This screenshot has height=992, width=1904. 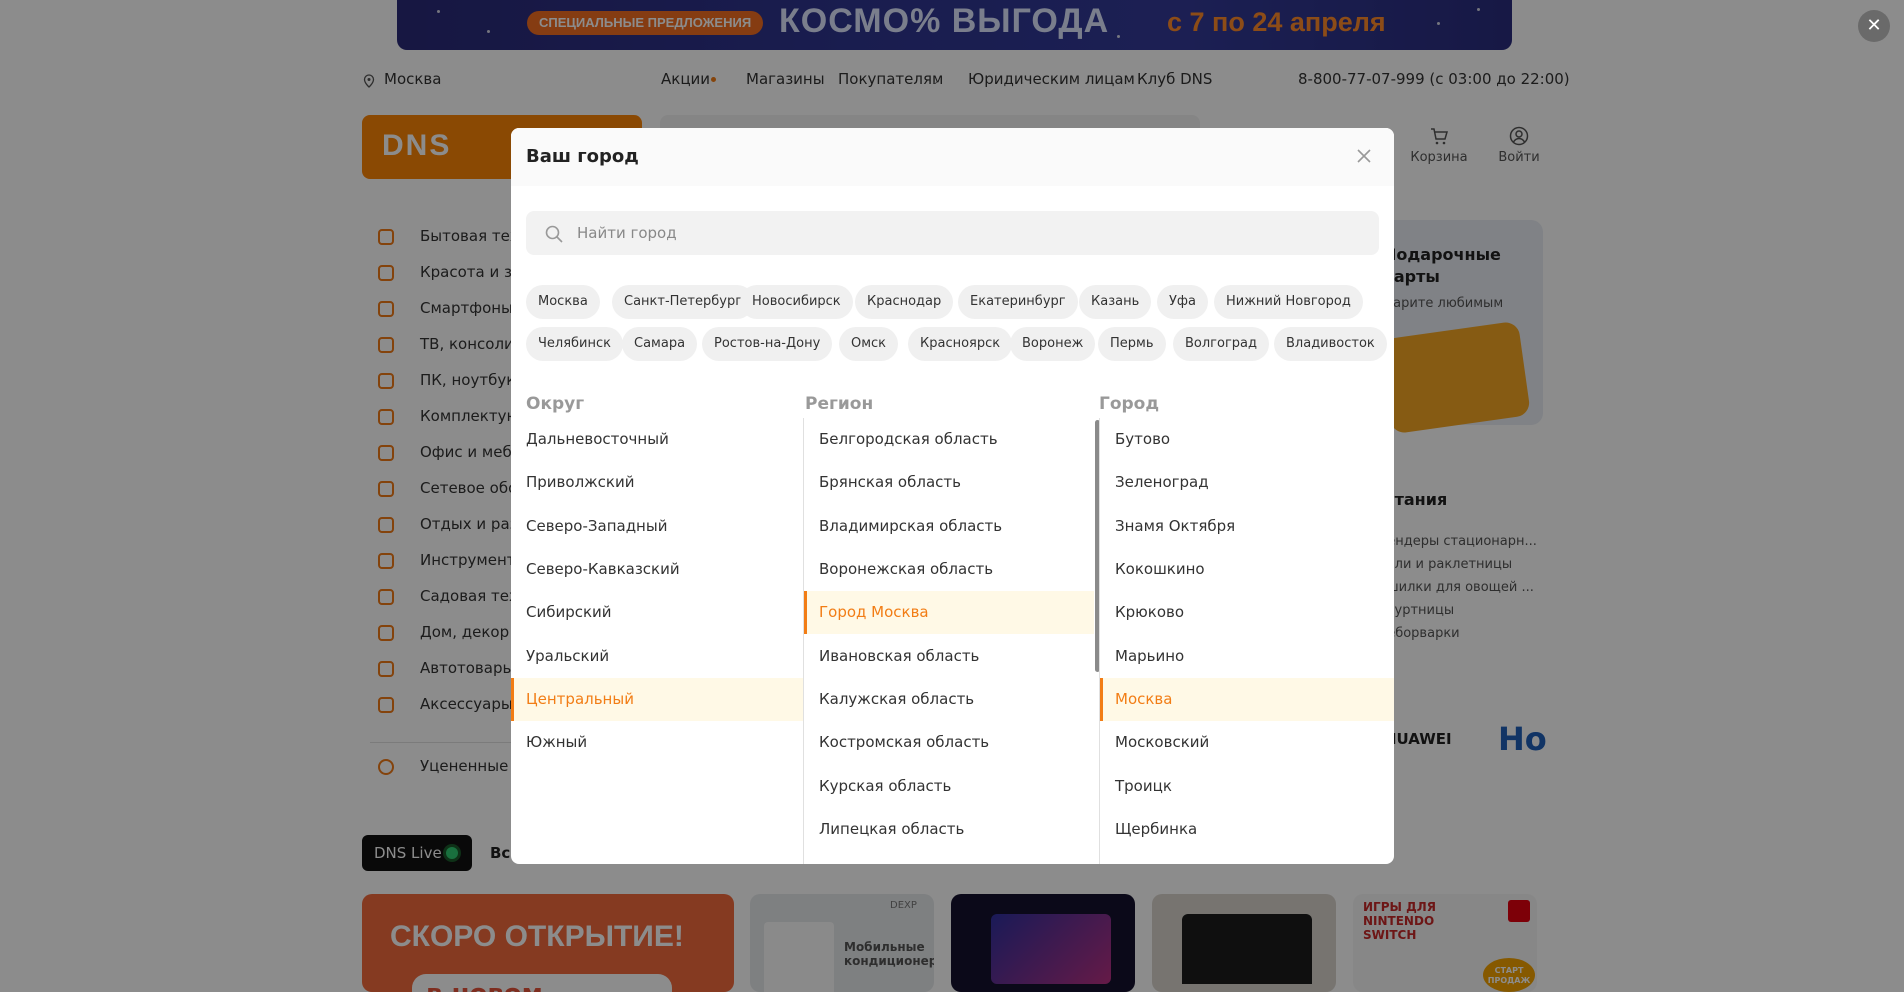 What do you see at coordinates (904, 302) in the screenshot?
I see `city-chip: Краснодар` at bounding box center [904, 302].